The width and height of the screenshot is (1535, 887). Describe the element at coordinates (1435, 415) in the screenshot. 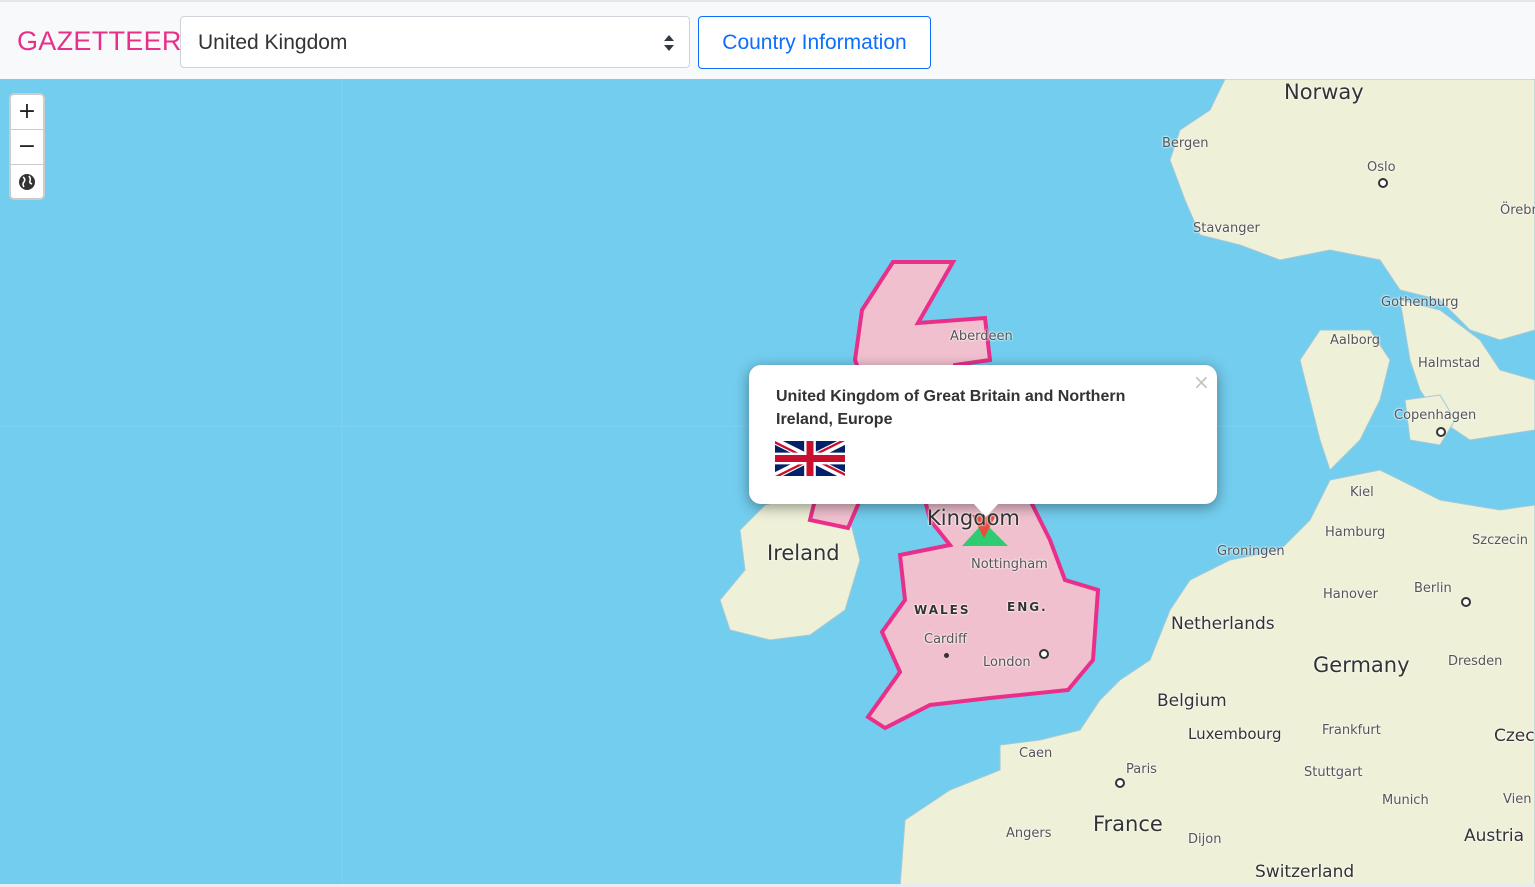

I see `label-copenhagen: Copenhagen` at that location.